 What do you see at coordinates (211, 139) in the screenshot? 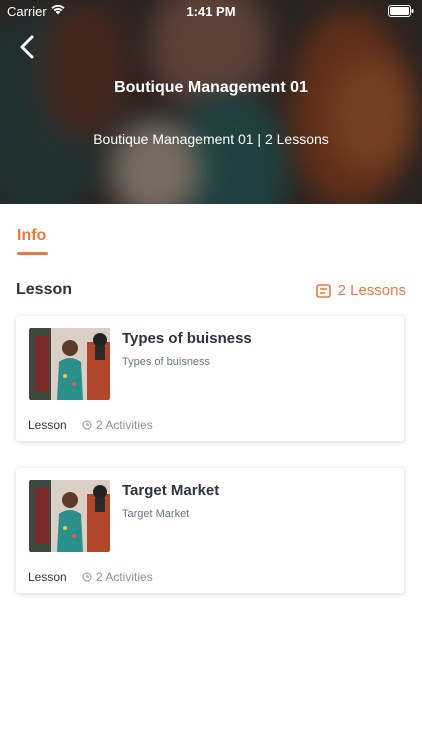
I see `course-subtitle: Boutique Management 01 | 2 Lessons` at bounding box center [211, 139].